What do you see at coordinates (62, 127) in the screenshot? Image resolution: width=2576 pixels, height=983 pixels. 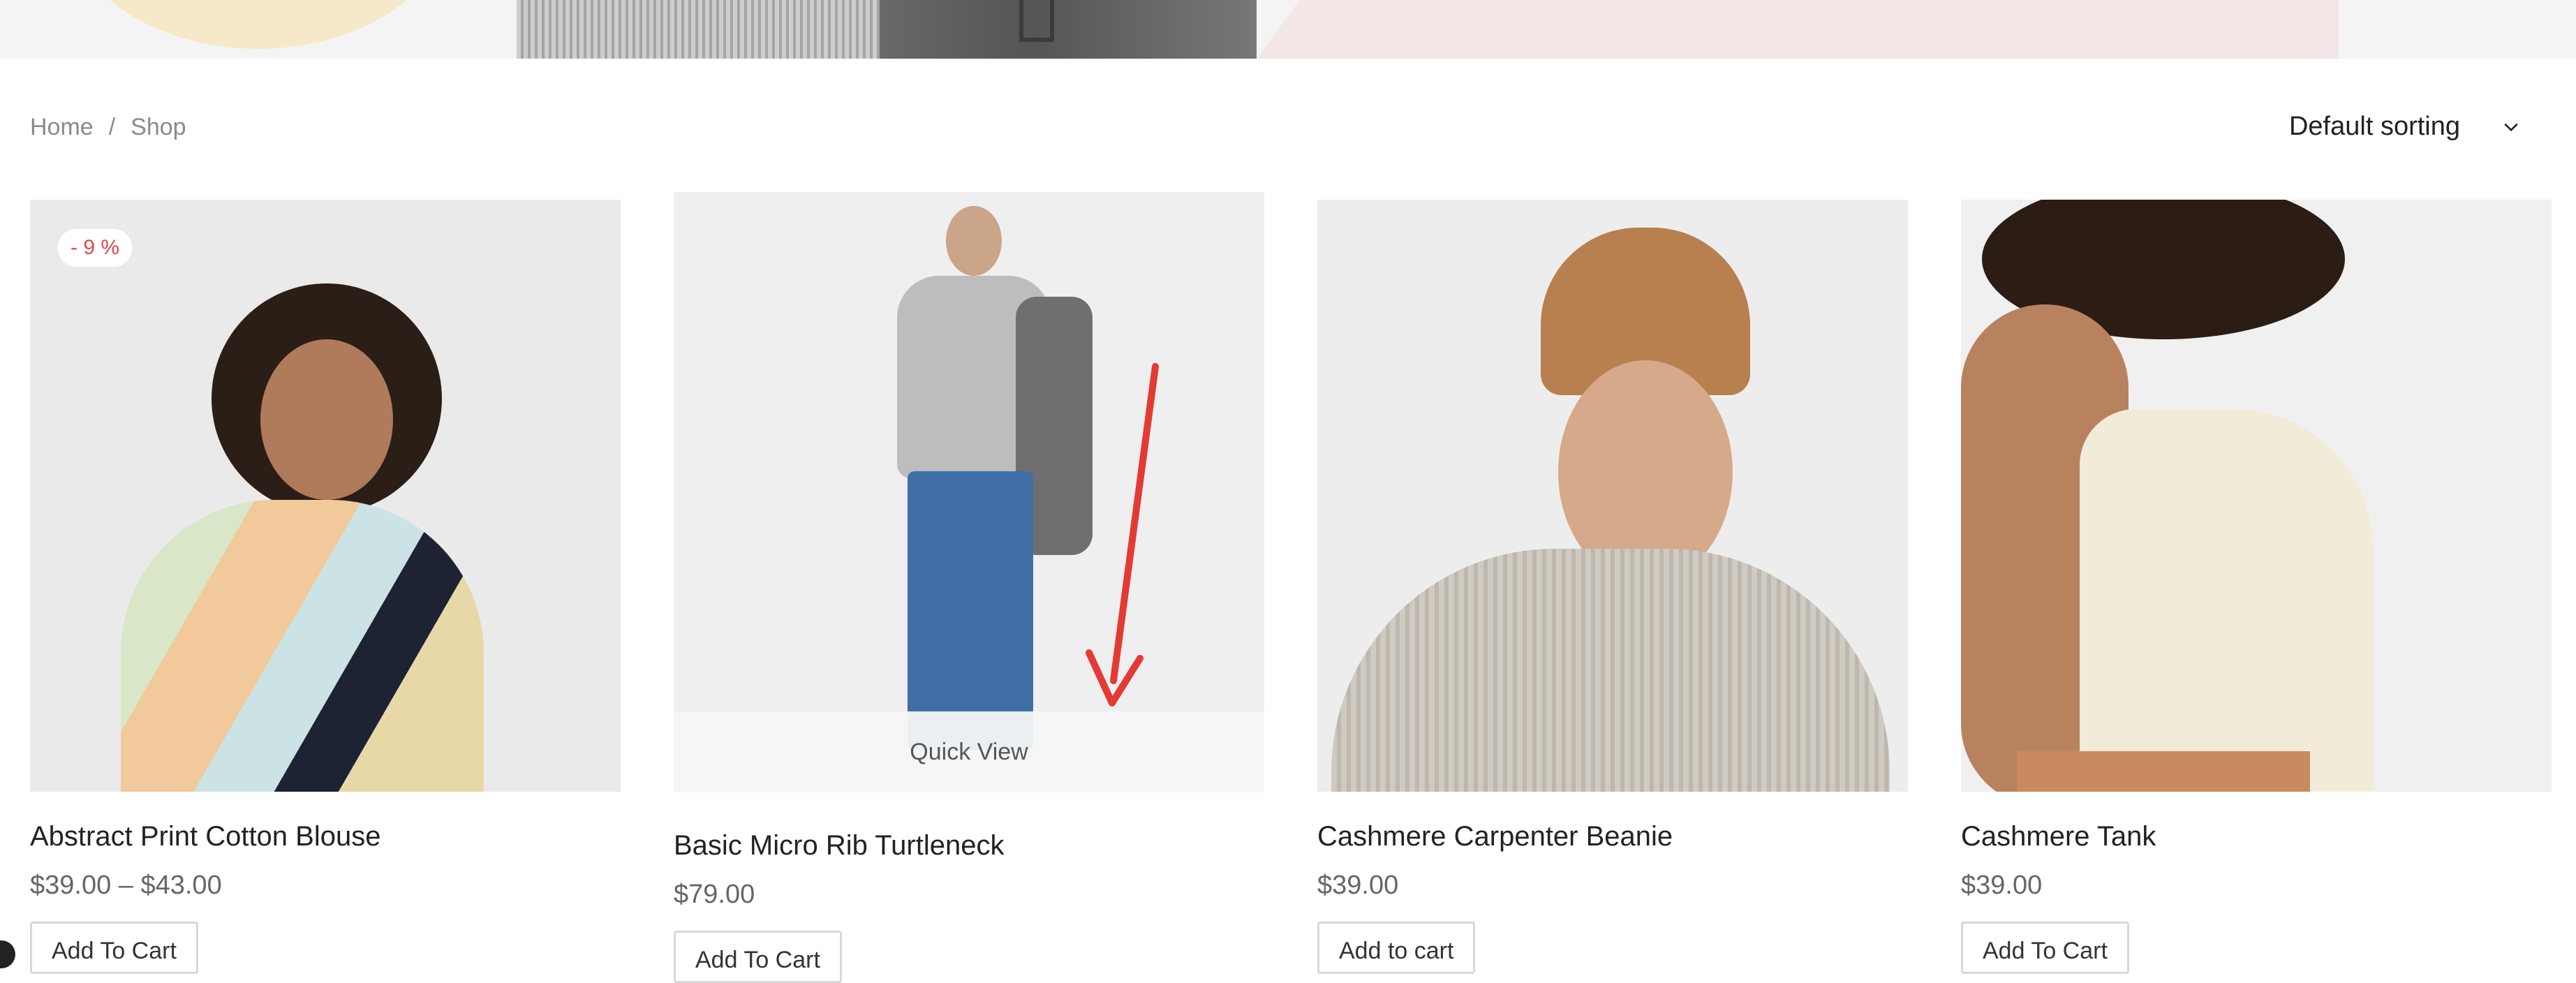 I see `breadcrumb-home-link: Home` at bounding box center [62, 127].